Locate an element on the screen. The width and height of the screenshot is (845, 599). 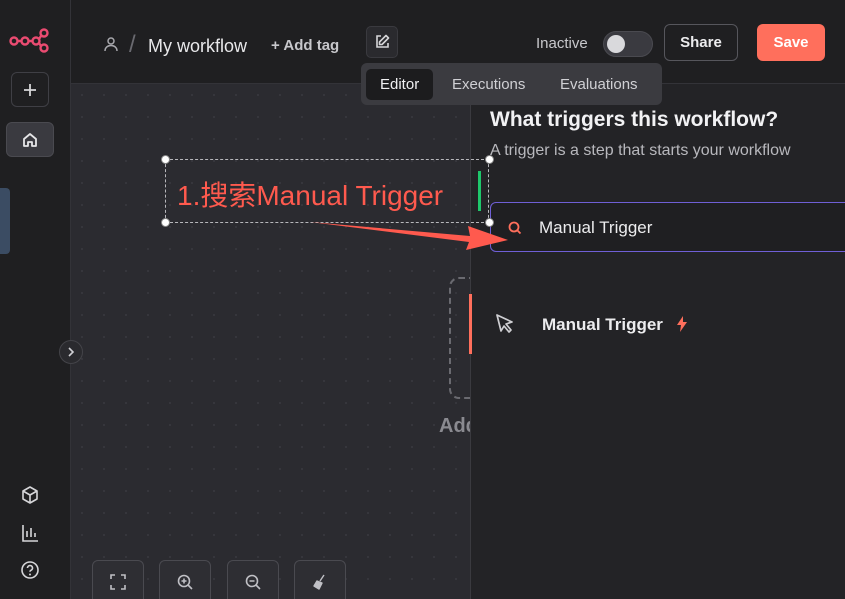
tab-editor: Editor is located at coordinates (400, 84).